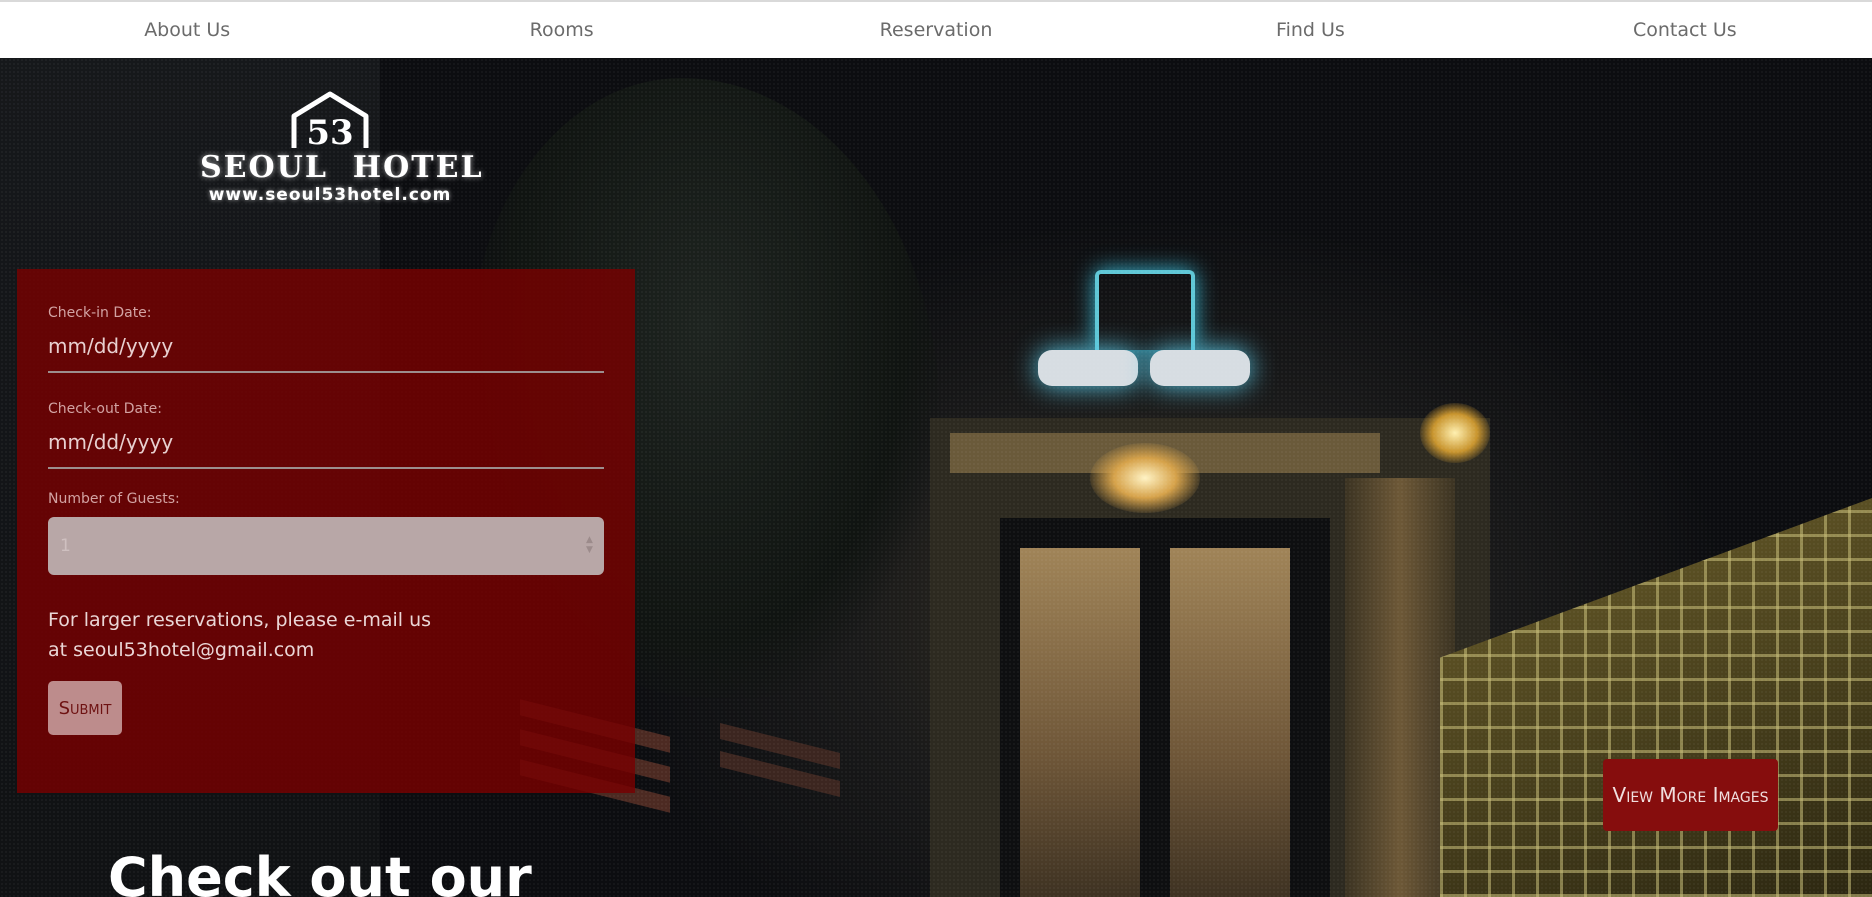 The height and width of the screenshot is (897, 1872). I want to click on logo-number: 53, so click(329, 132).